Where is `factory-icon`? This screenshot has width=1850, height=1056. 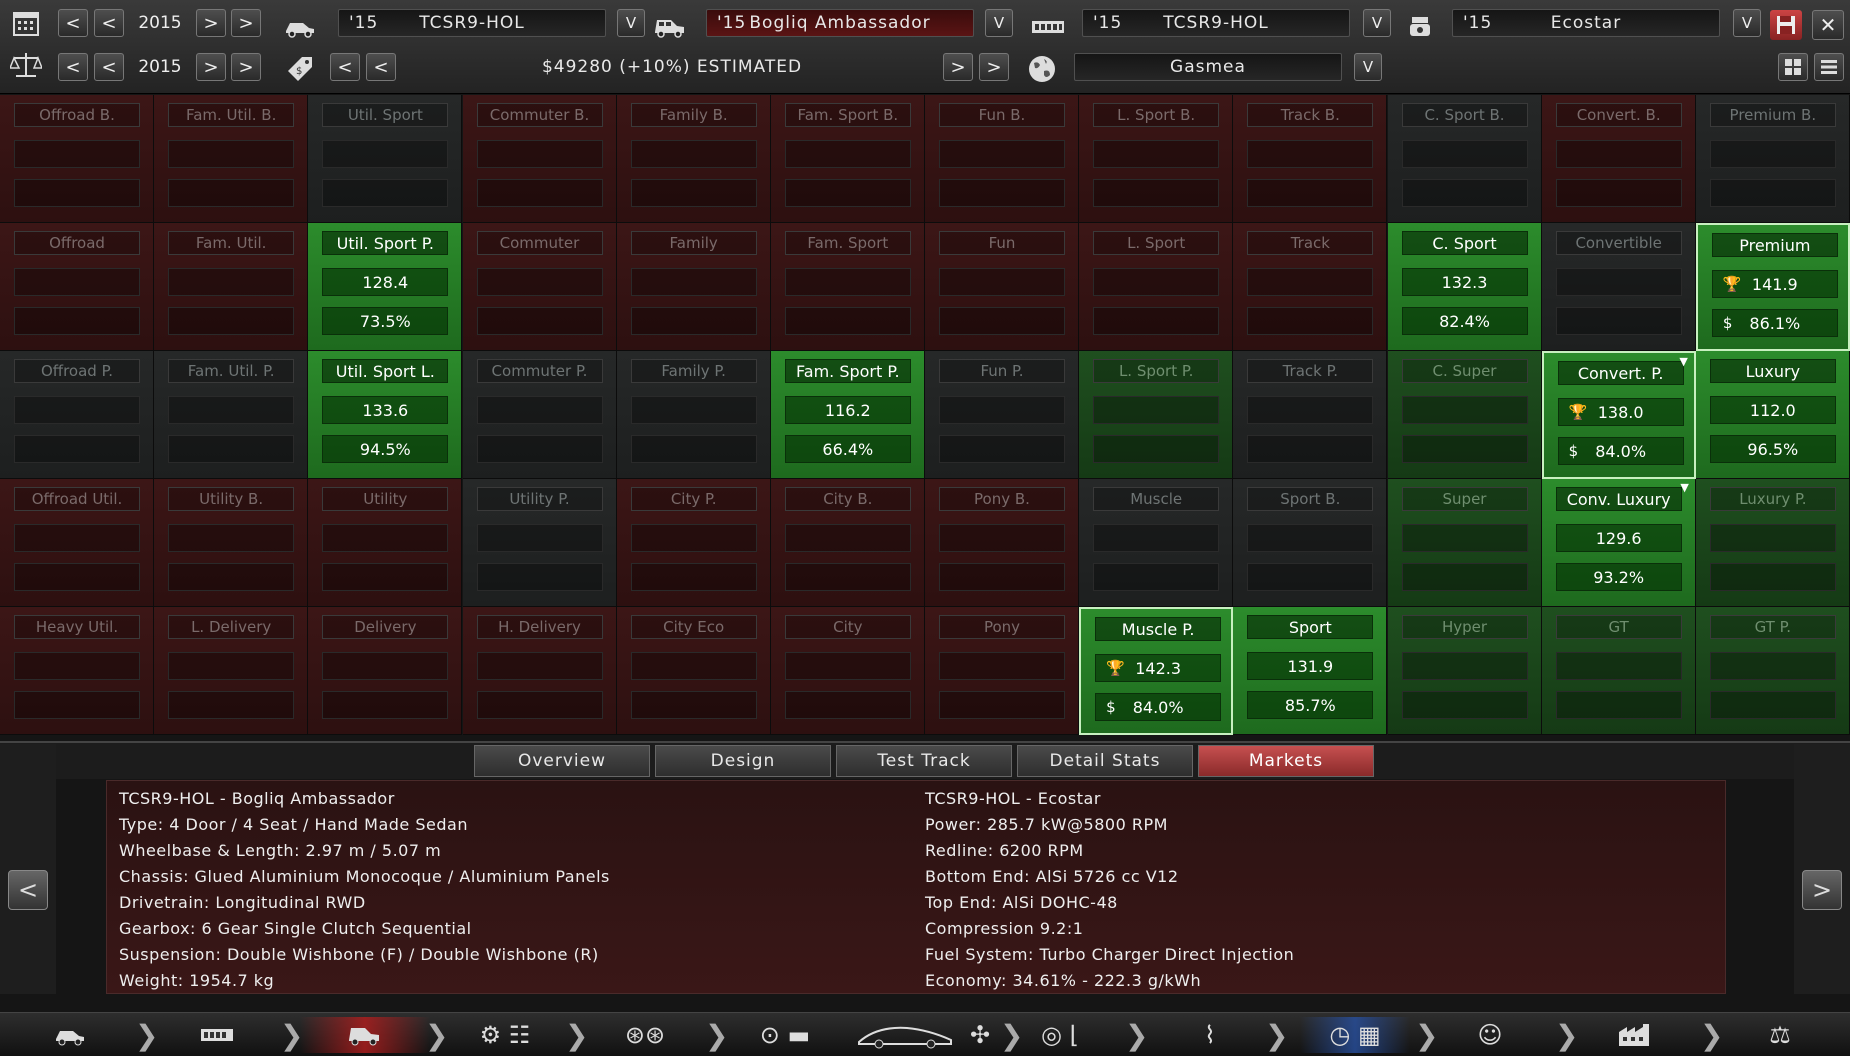
factory-icon is located at coordinates (1635, 1035).